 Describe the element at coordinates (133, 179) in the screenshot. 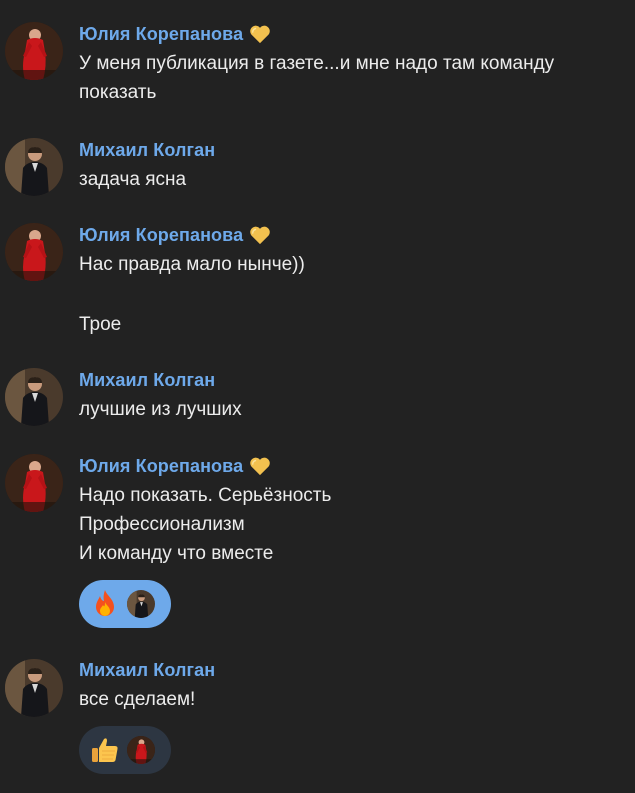

I see `message-text: задача ясна` at that location.